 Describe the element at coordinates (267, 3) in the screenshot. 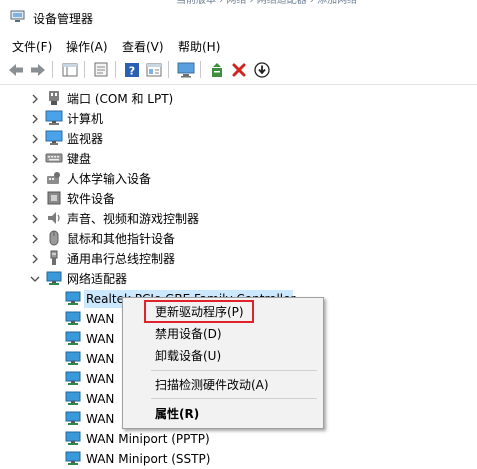

I see `background-window-breadcrumb: 当前版本 › 网络 › 网络适配器 › 添加网络` at that location.